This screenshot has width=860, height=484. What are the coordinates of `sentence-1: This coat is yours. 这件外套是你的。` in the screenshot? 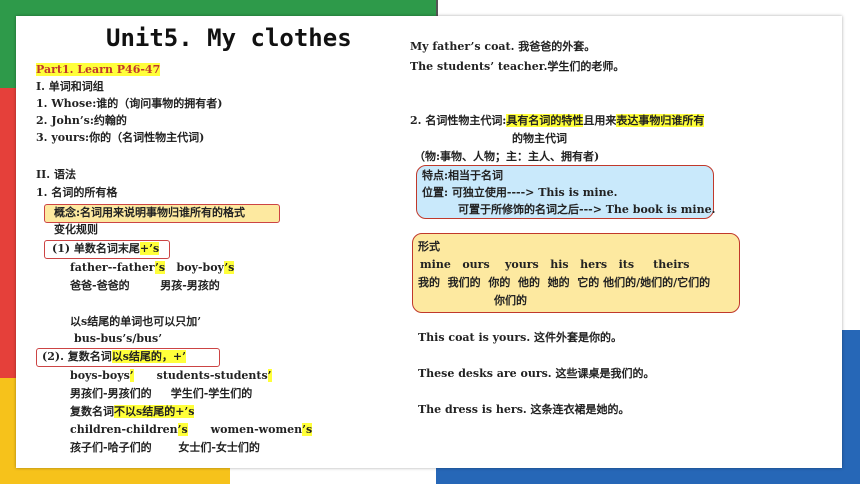 It's located at (520, 337).